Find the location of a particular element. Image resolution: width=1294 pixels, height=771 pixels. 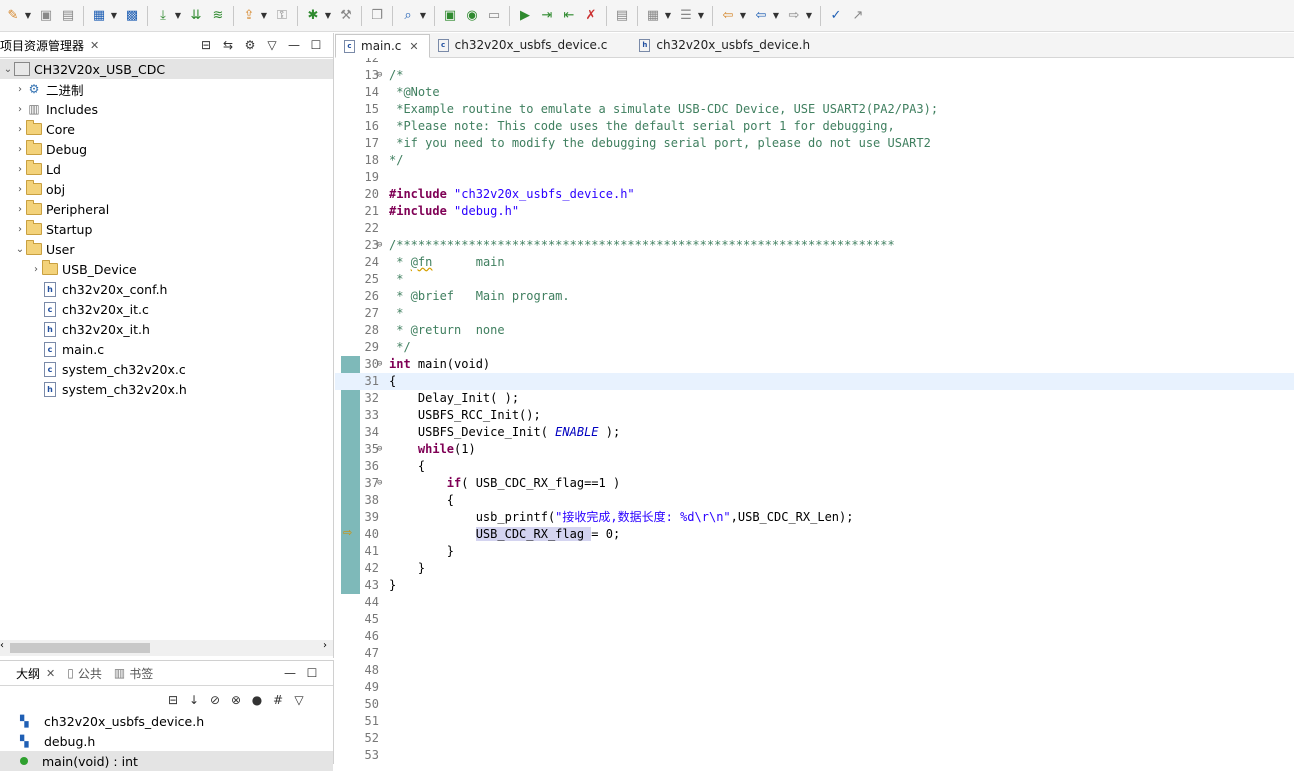

tree-item: › Startup is located at coordinates (166, 229).